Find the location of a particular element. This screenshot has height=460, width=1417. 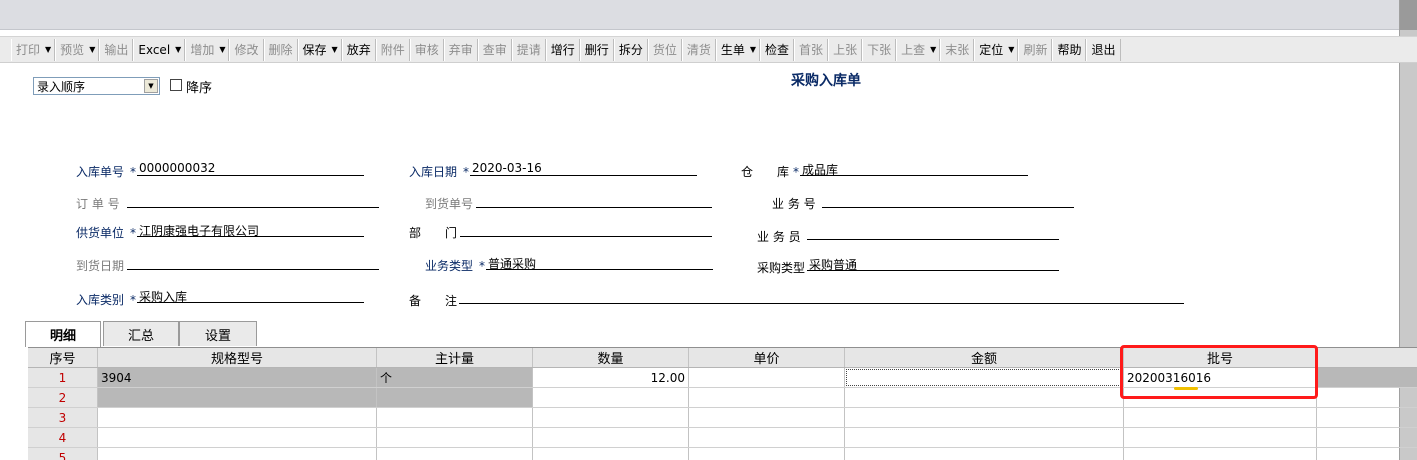

purchase-type-field: 采购普通 is located at coordinates (933, 264).